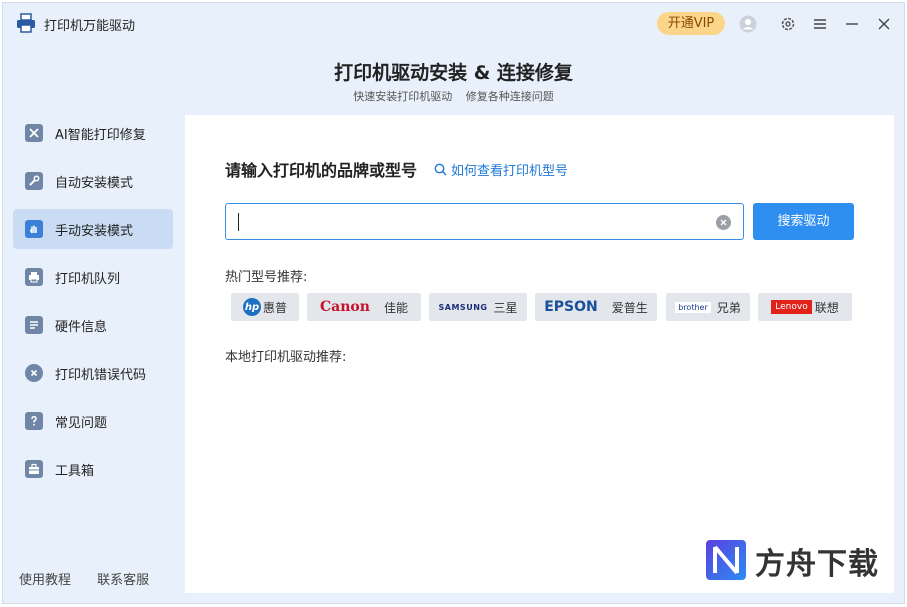 Image resolution: width=907 pixels, height=607 pixels. I want to click on watermark: 方舟下载, so click(800, 560).